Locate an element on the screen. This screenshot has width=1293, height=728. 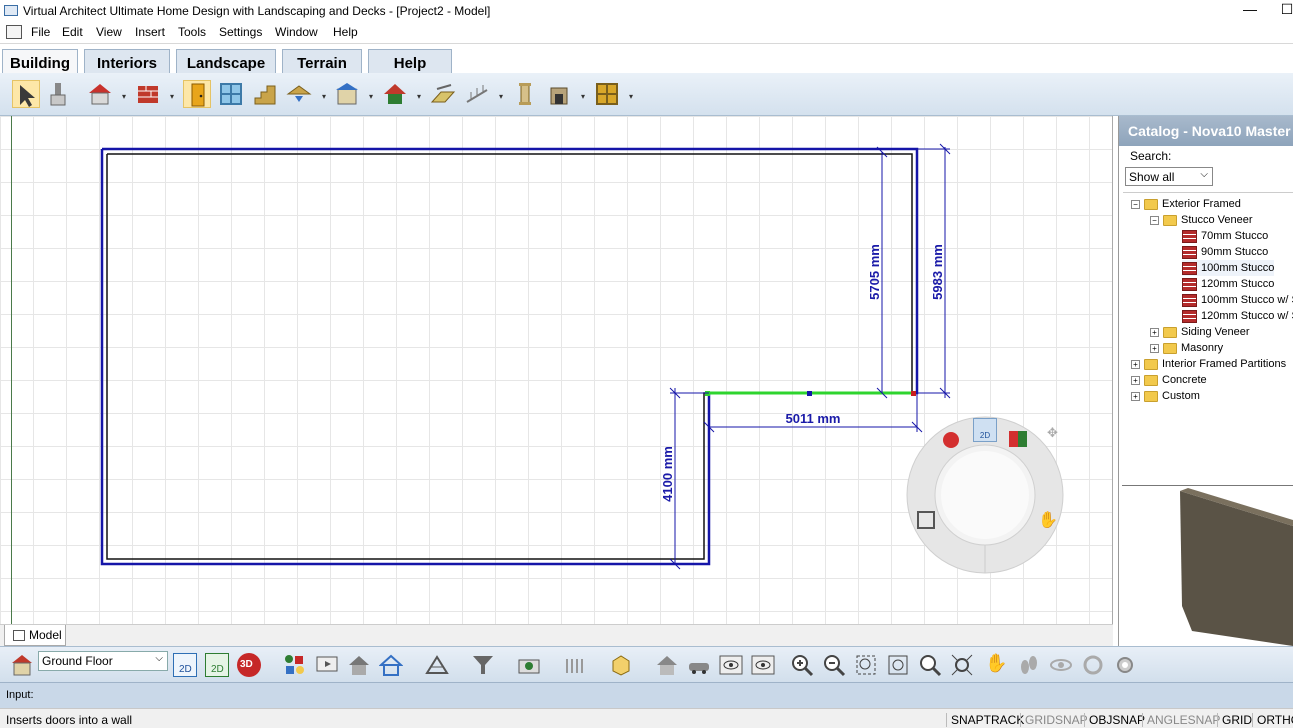
roof-edit-dropdown-icon: ▾ is located at coordinates (419, 96).